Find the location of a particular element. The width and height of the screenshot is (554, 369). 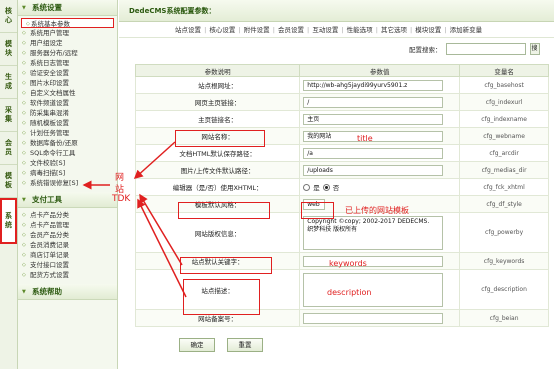

row-var: cfg_medias_dir is located at coordinates (504, 170).